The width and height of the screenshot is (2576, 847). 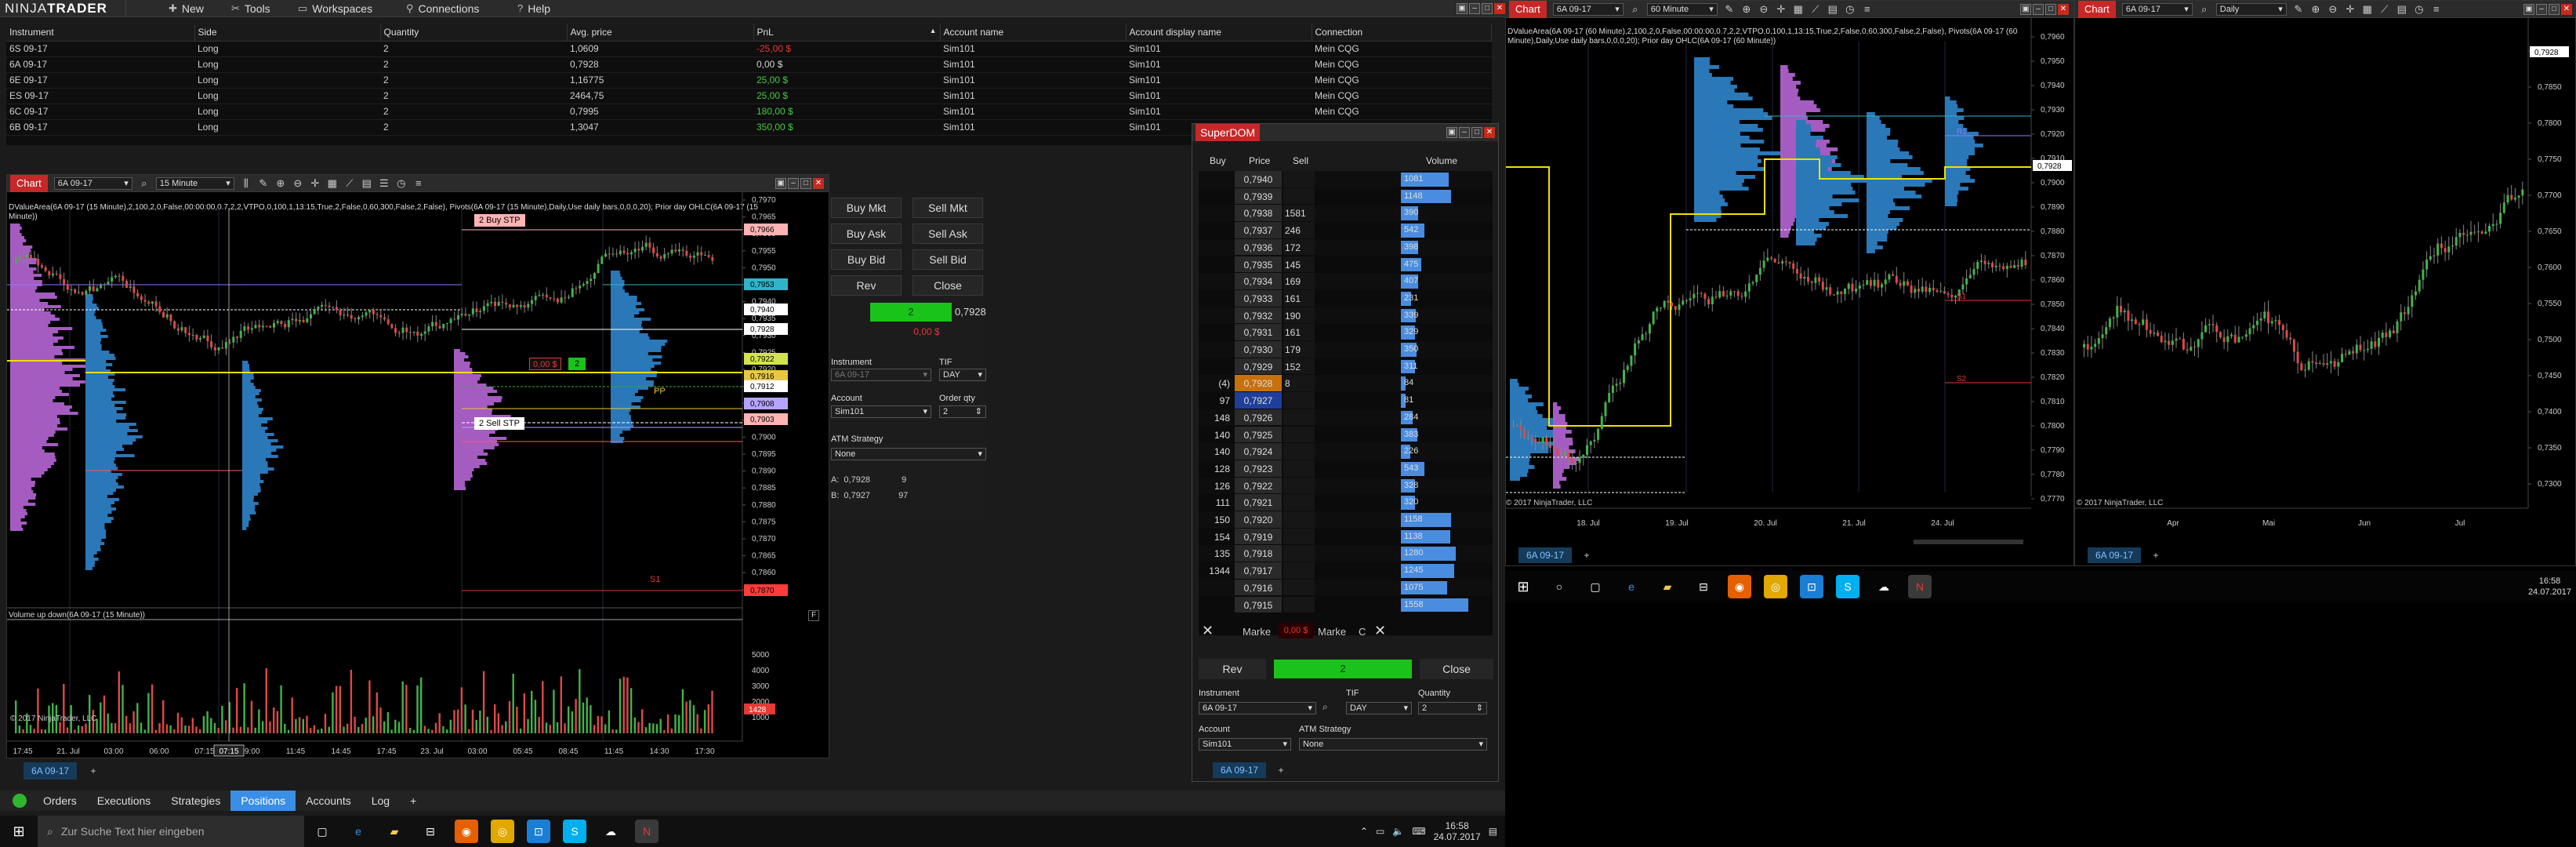 I want to click on chart-trader-icon: ☰, so click(x=385, y=183).